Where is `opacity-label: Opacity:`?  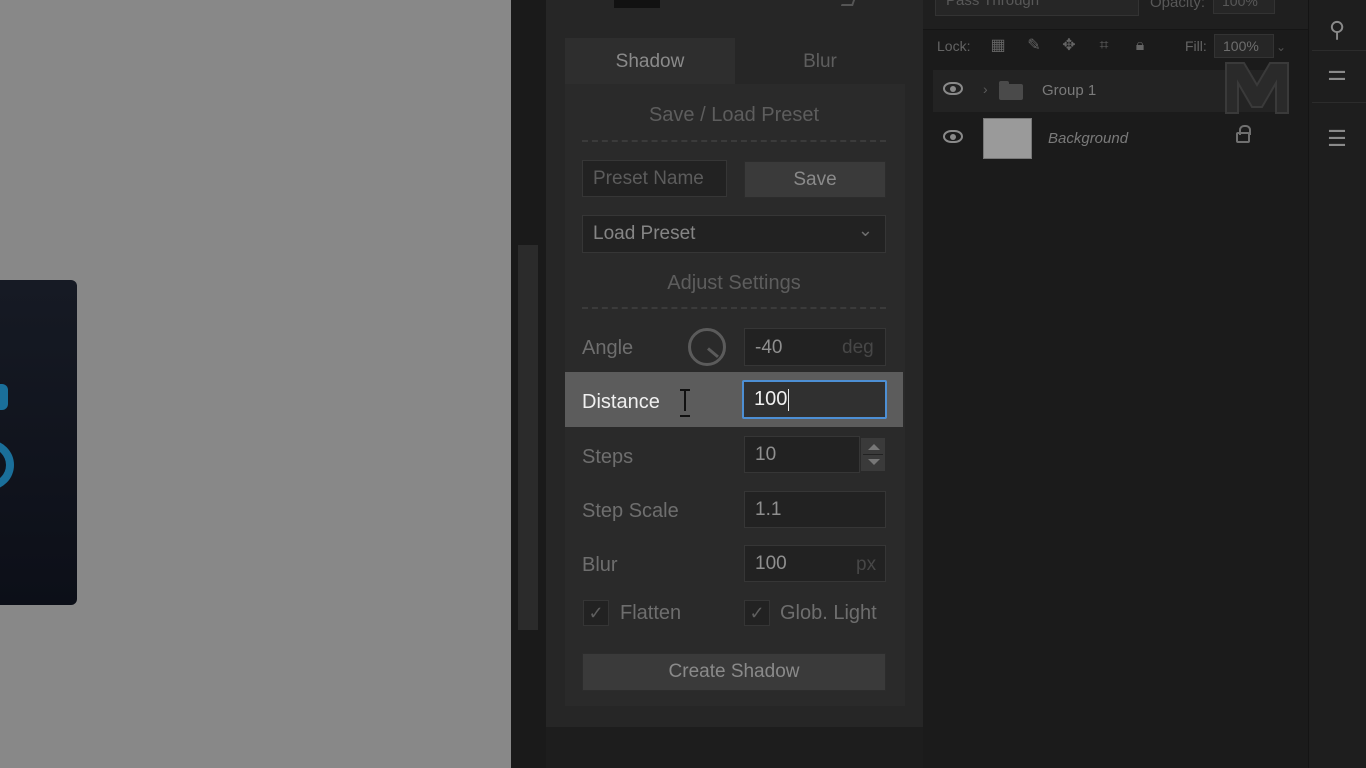
opacity-label: Opacity: is located at coordinates (1178, 5).